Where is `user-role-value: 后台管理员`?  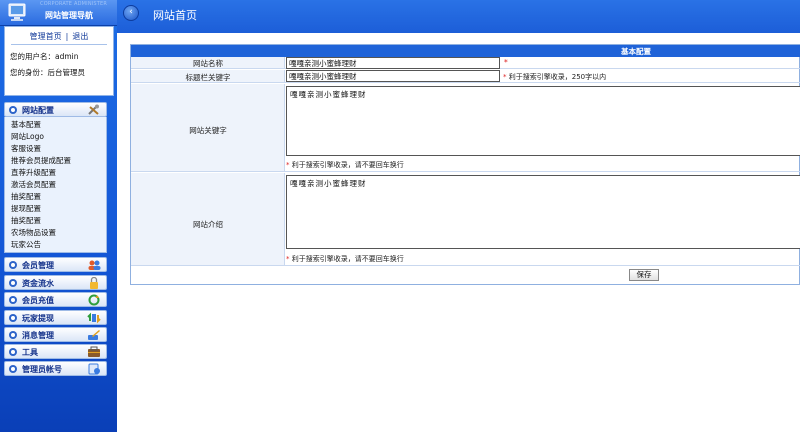 user-role-value: 后台管理员 is located at coordinates (66, 72).